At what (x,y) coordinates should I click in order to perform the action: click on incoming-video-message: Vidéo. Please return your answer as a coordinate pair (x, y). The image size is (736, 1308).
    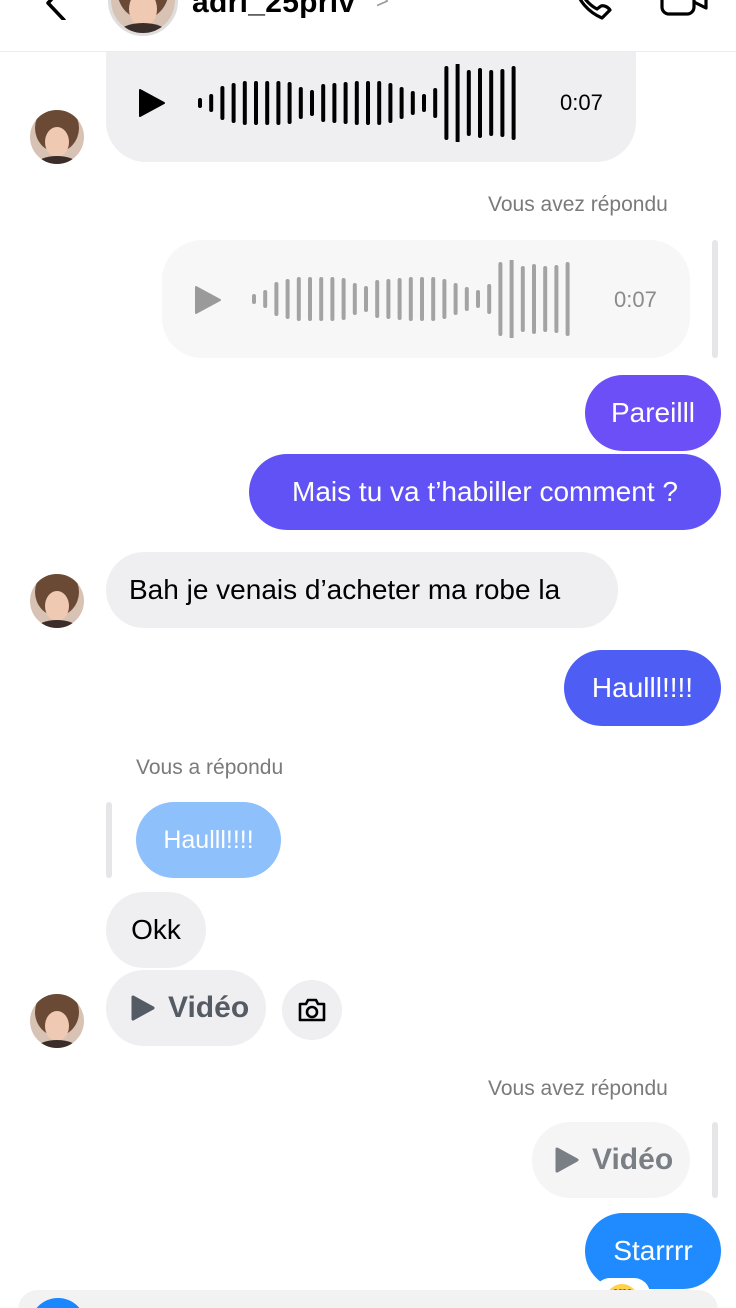
    Looking at the image, I should click on (186, 1008).